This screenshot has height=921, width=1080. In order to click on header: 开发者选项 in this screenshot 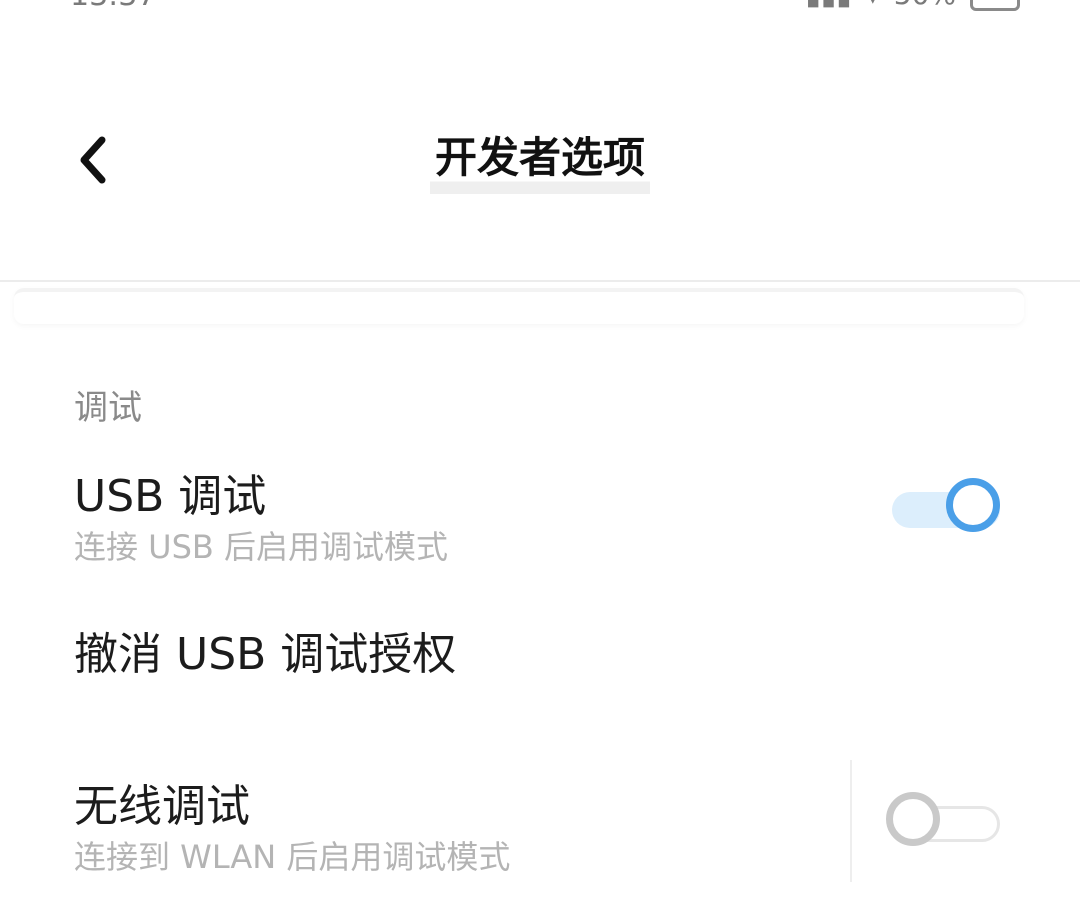, I will do `click(540, 160)`.